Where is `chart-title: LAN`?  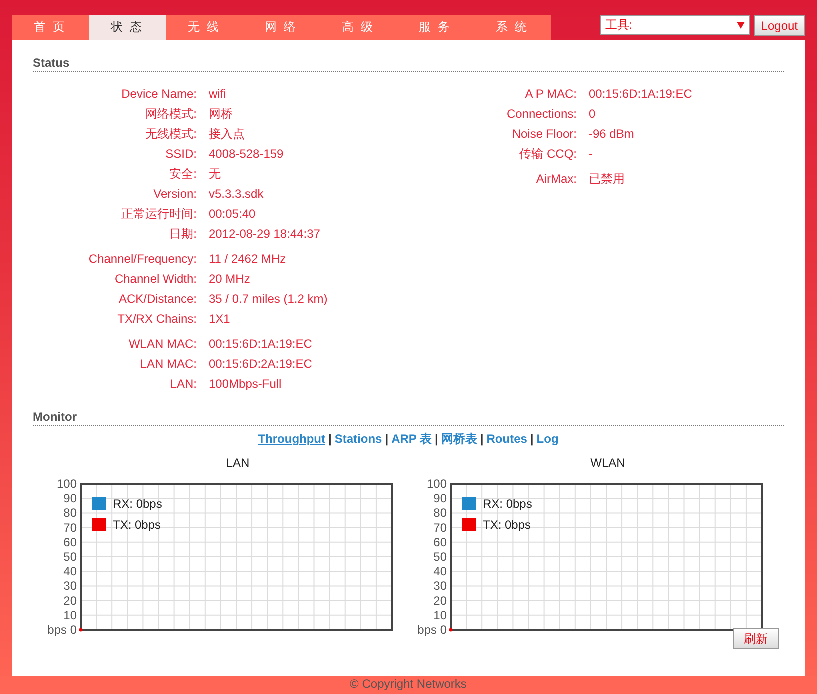
chart-title: LAN is located at coordinates (238, 463).